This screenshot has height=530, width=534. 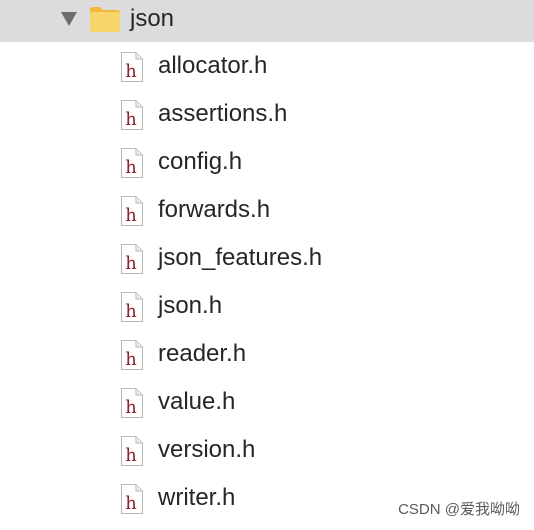 What do you see at coordinates (267, 355) in the screenshot?
I see `file-row: h reader.h` at bounding box center [267, 355].